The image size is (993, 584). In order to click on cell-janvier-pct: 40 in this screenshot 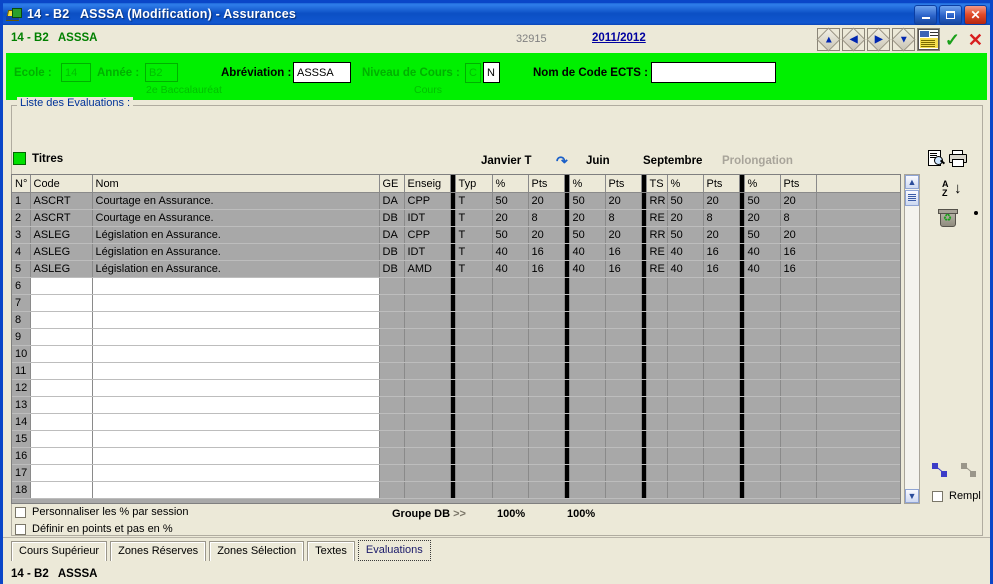, I will do `click(510, 269)`.